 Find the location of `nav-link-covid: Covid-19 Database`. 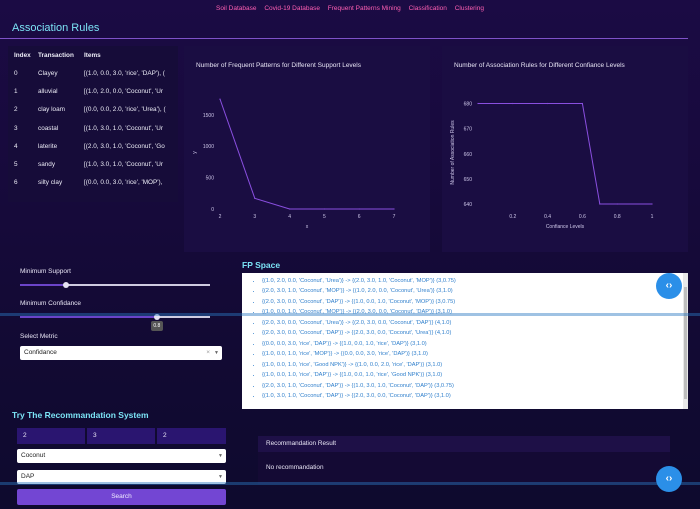

nav-link-covid: Covid-19 Database is located at coordinates (292, 8).